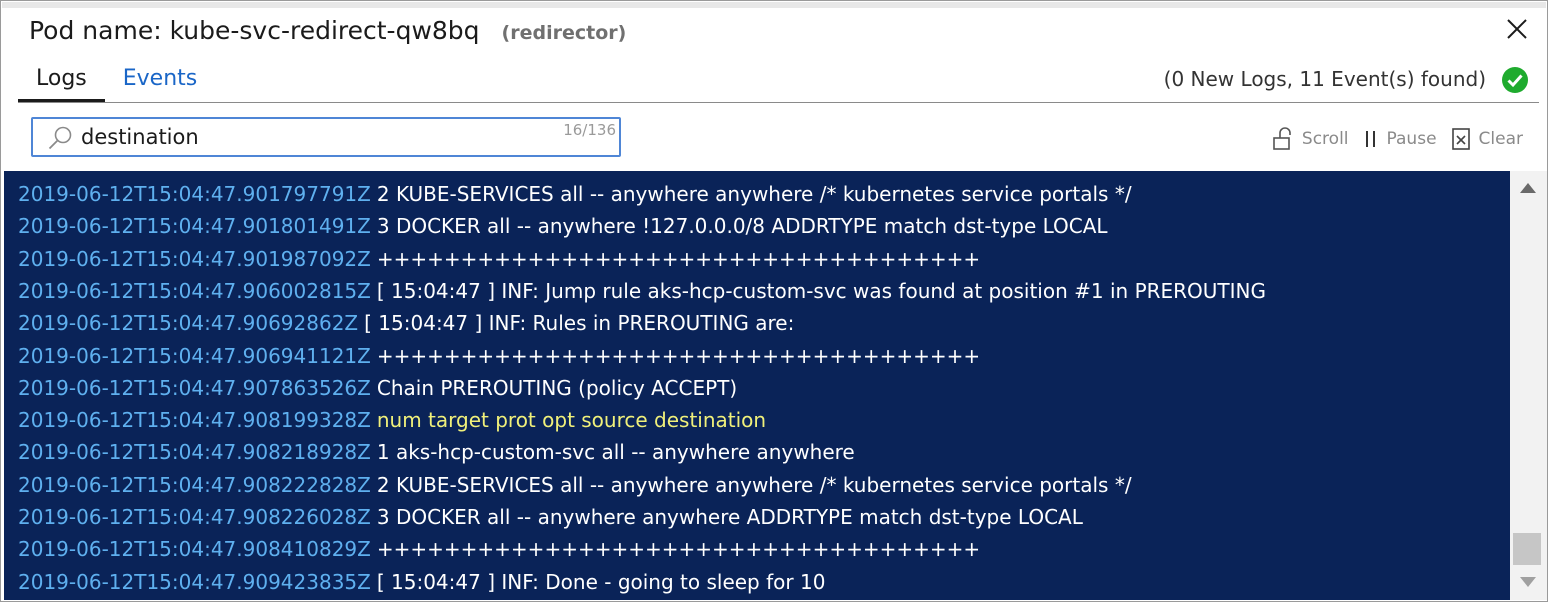  Describe the element at coordinates (194, 517) in the screenshot. I see `log-timestamp: 2019-06-12T15:04:47.908226028Z` at that location.